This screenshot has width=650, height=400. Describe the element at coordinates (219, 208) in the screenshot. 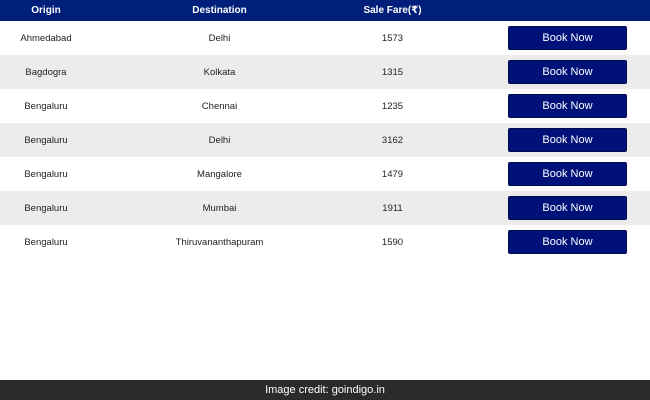

I see `destination-cell: Mumbai` at that location.